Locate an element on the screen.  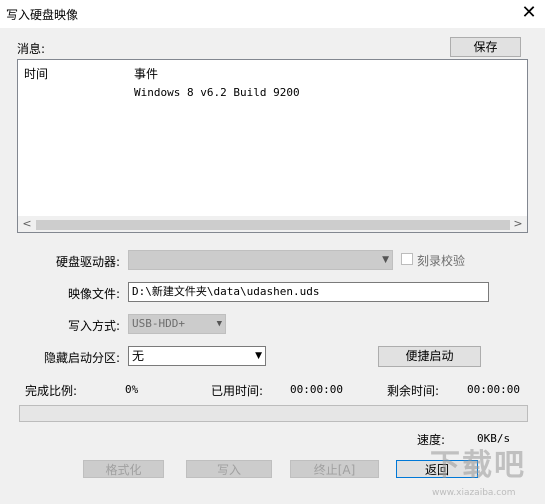
quick-boot-button: 便捷启动 is located at coordinates (429, 356).